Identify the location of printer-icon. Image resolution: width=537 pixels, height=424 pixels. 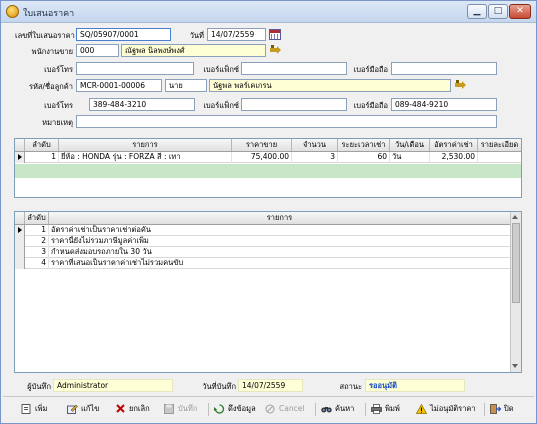
(376, 409).